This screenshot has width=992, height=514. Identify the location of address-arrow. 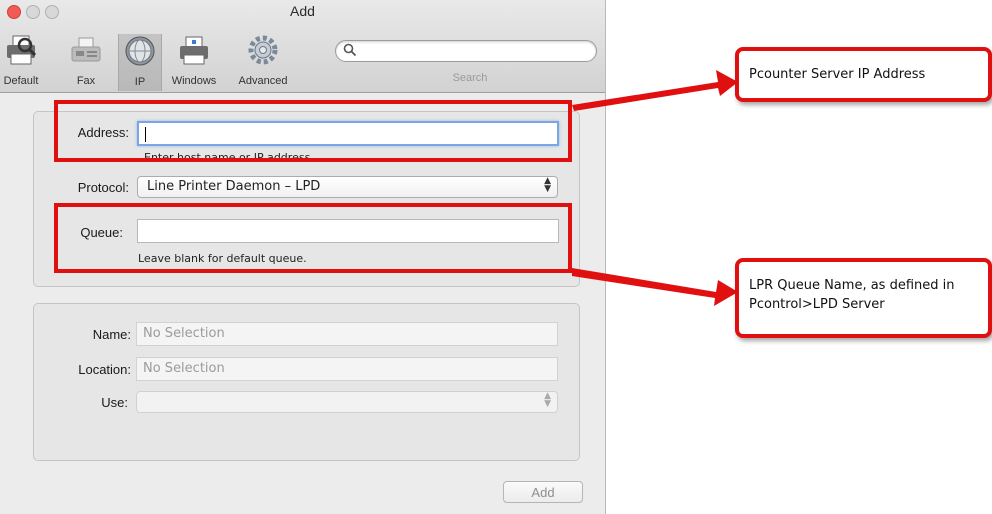
(655, 90).